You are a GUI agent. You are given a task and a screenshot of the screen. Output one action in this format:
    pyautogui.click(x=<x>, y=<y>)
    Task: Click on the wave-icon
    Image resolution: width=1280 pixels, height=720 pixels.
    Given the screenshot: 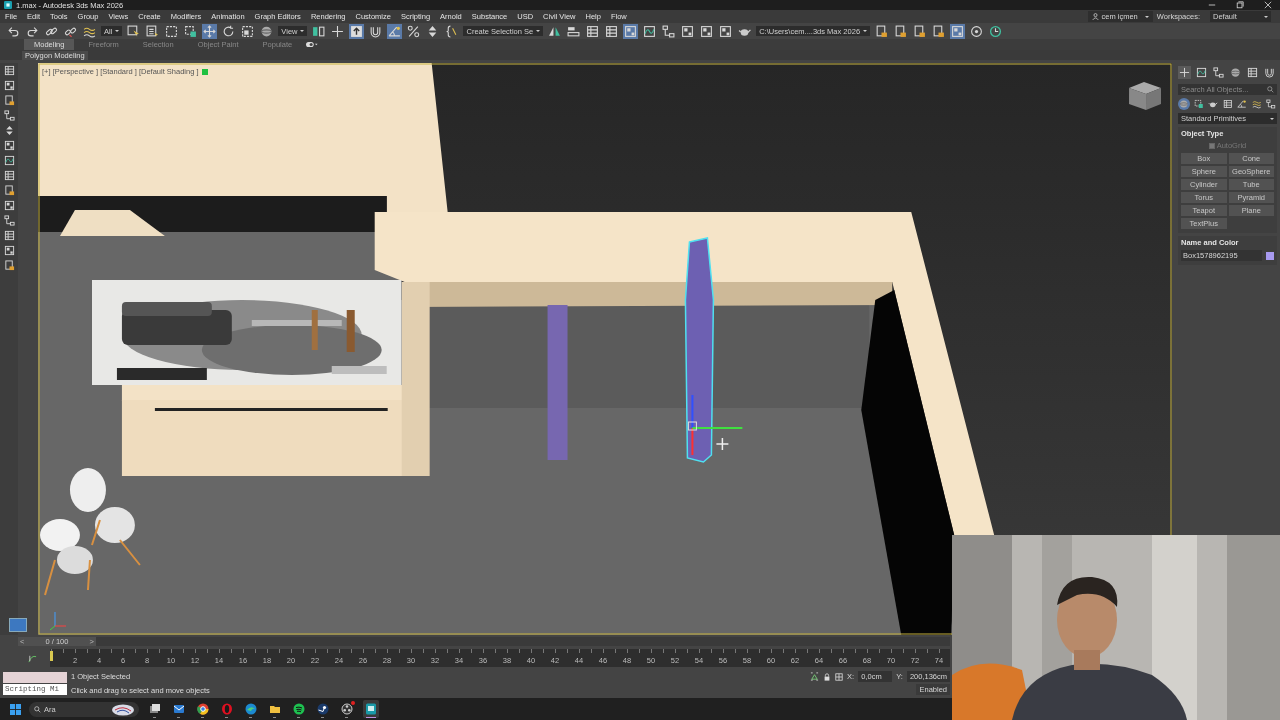 What is the action you would take?
    pyautogui.click(x=1256, y=104)
    